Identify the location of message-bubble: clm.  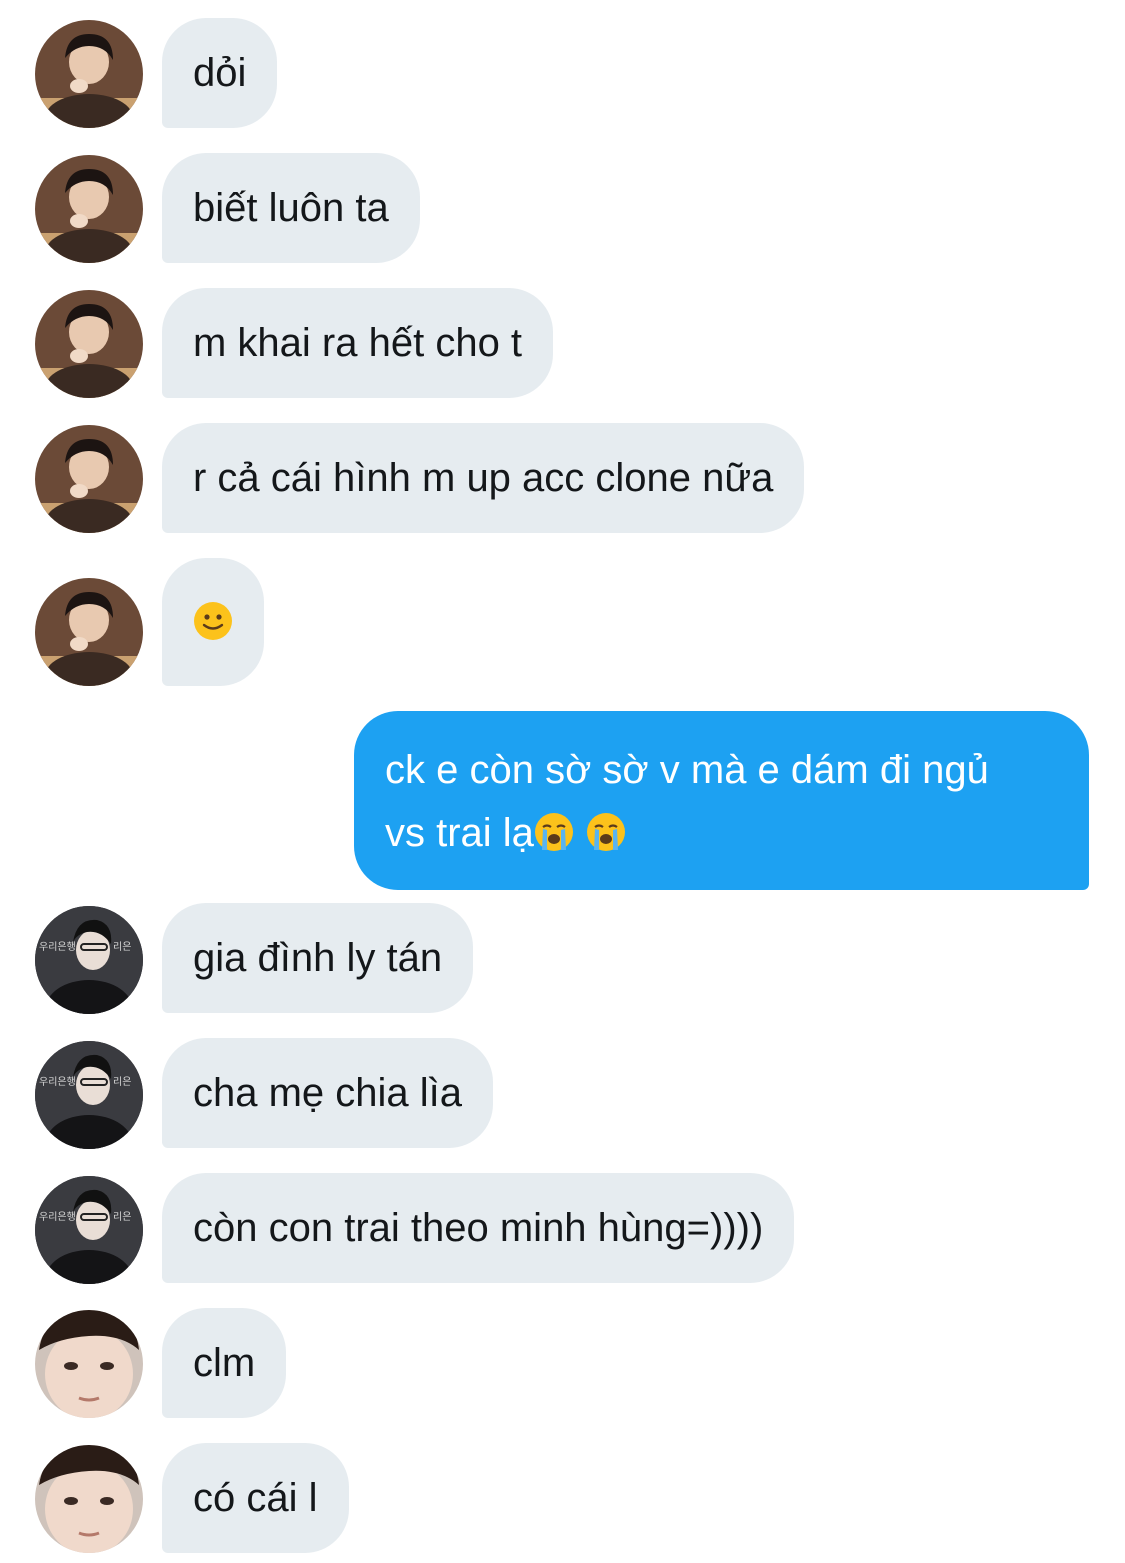
(224, 1363).